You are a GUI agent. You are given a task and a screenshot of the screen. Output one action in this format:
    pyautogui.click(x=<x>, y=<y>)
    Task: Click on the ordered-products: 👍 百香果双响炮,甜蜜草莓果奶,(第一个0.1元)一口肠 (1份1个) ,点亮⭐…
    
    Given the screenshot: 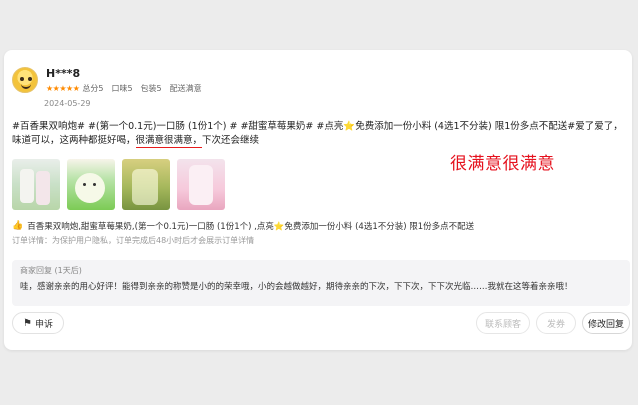 What is the action you would take?
    pyautogui.click(x=318, y=226)
    